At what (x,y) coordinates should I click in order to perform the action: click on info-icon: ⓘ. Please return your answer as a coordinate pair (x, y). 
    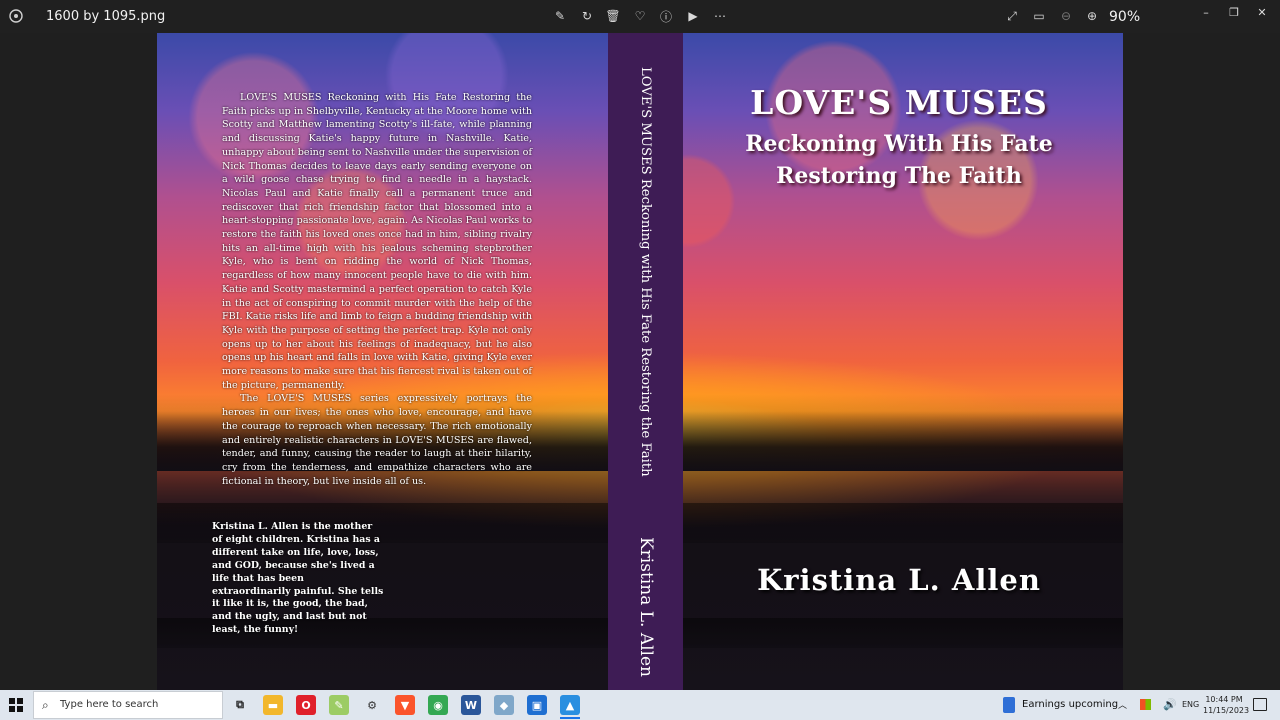
    Looking at the image, I should click on (666, 16).